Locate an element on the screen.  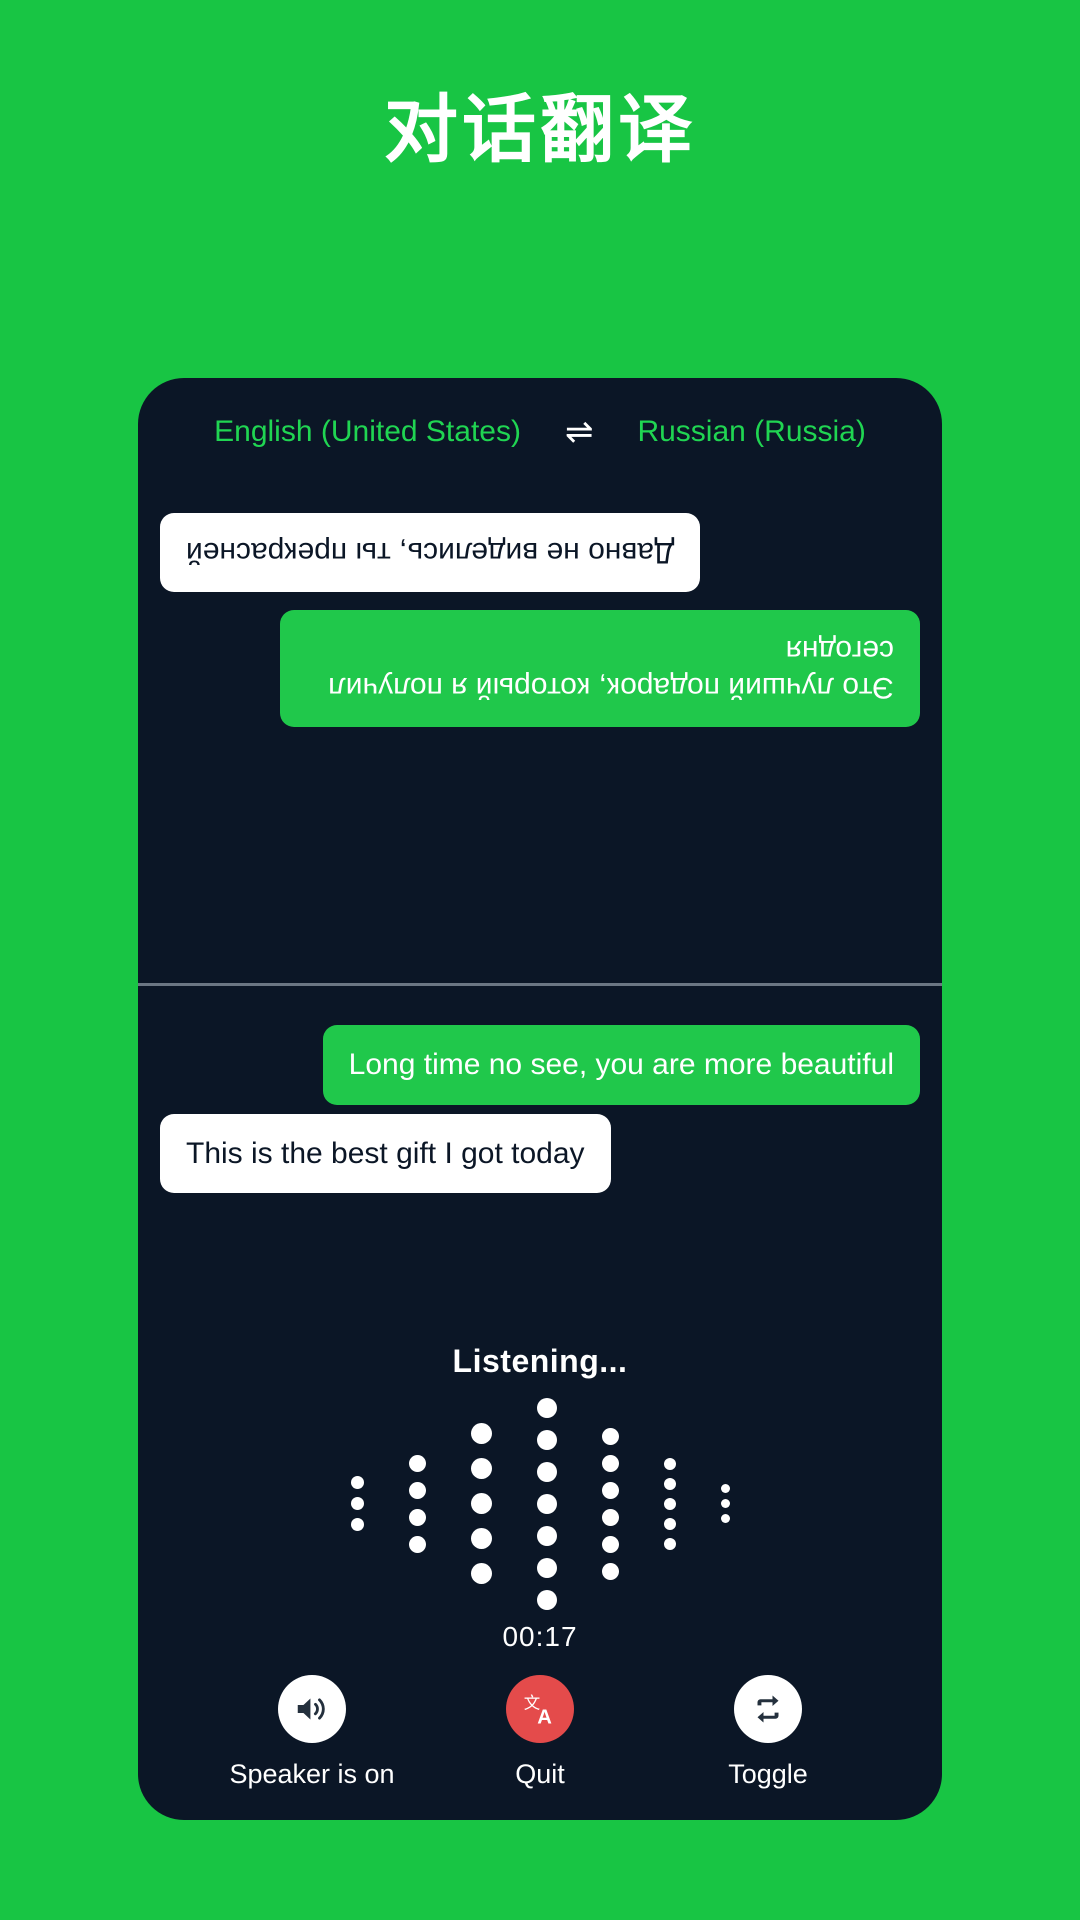
toggle-button: Toggle is located at coordinates (768, 1732).